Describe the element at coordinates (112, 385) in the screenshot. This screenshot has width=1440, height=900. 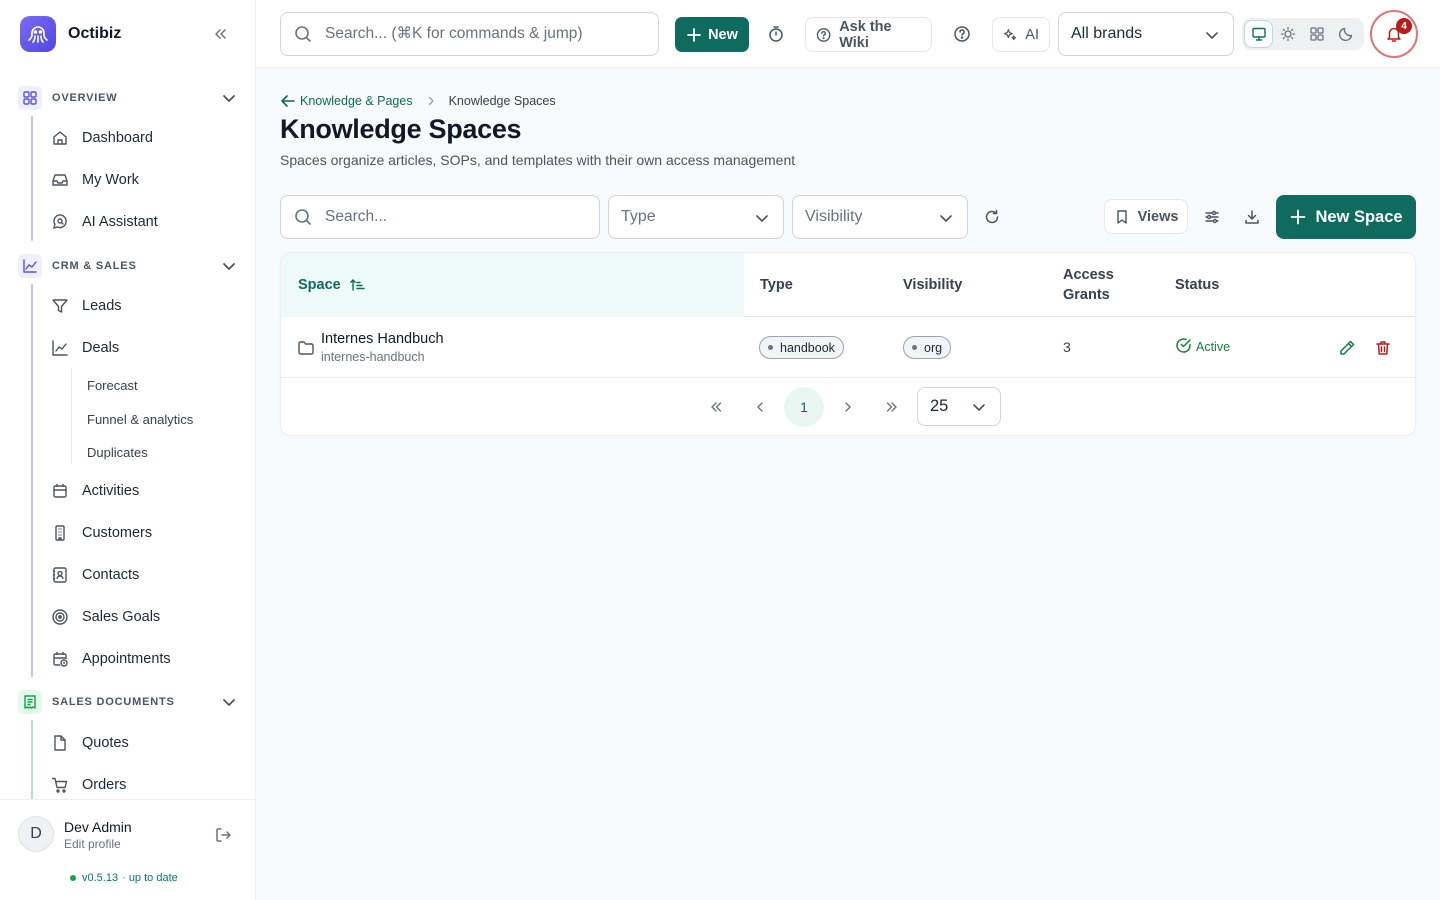
I see `sidebar-subitem-forecast: Forecast` at that location.